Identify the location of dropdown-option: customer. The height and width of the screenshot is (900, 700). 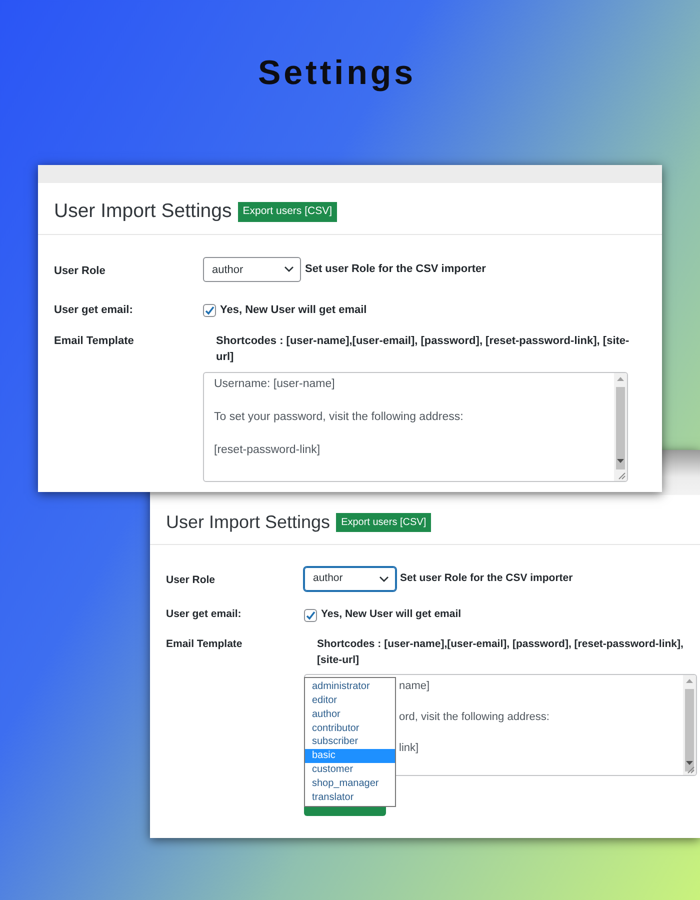
(350, 770).